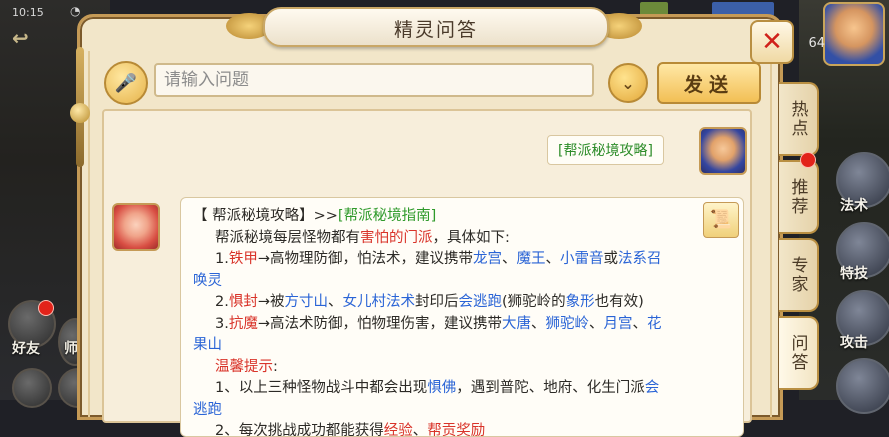 Image resolution: width=889 pixels, height=437 pixels. Describe the element at coordinates (207, 409) in the screenshot. I see `tip-1-cont: 逃跑` at that location.